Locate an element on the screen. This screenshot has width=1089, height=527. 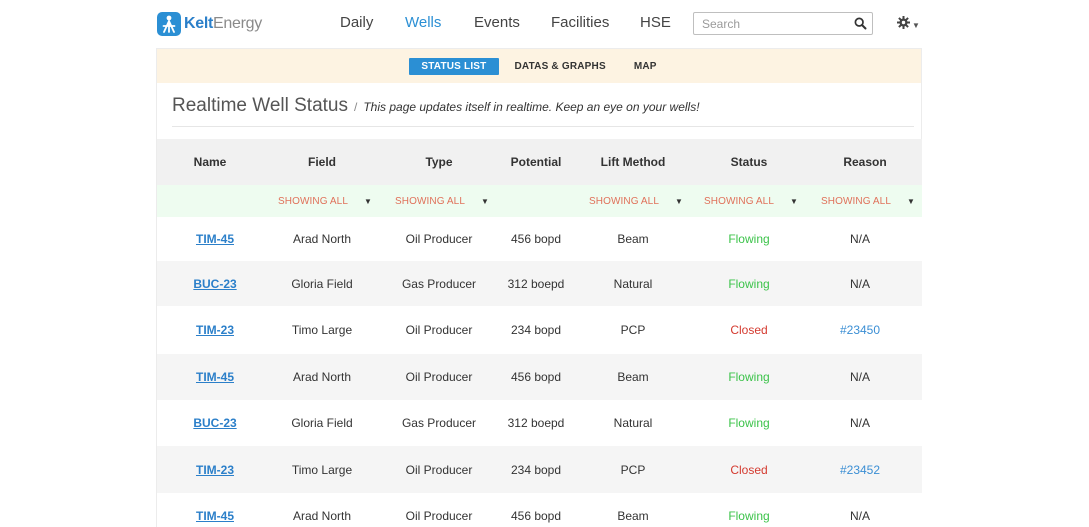
filter-lift-method: SHOWING ALL ▼ is located at coordinates (639, 201).